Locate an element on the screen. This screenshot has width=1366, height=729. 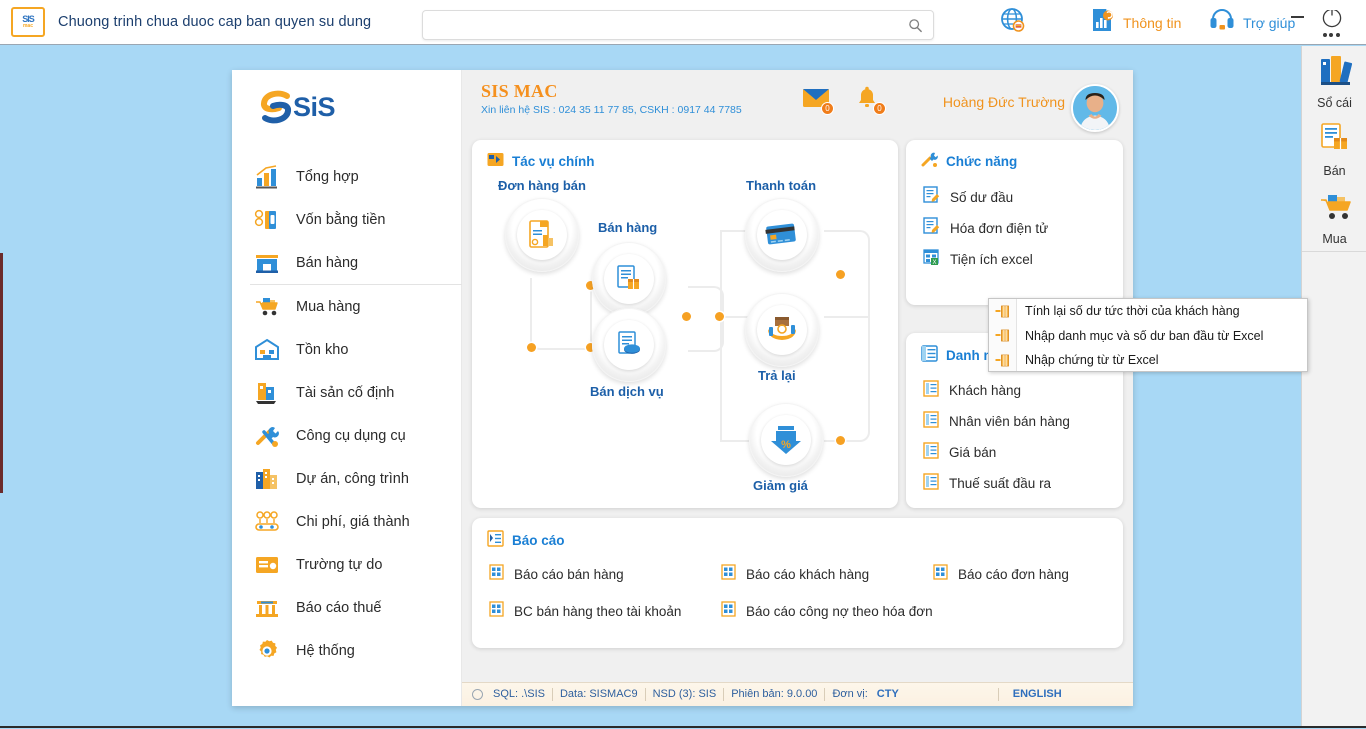
catalog-label-nhan-vien: Nhân viên bán hàng is located at coordinates (1009, 421).